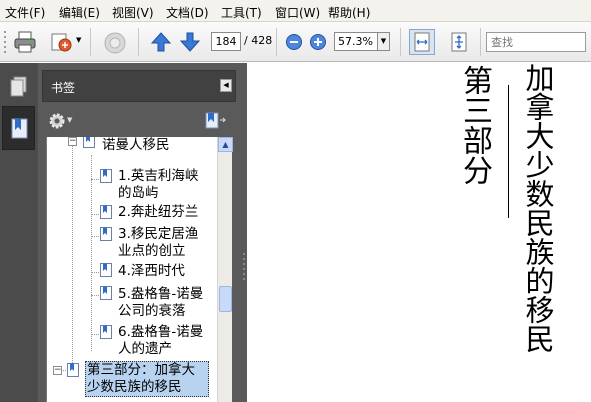  I want to click on bookmark-chapter4: 第四章：盎格鲁- 诺曼人移民, so click(164, 145).